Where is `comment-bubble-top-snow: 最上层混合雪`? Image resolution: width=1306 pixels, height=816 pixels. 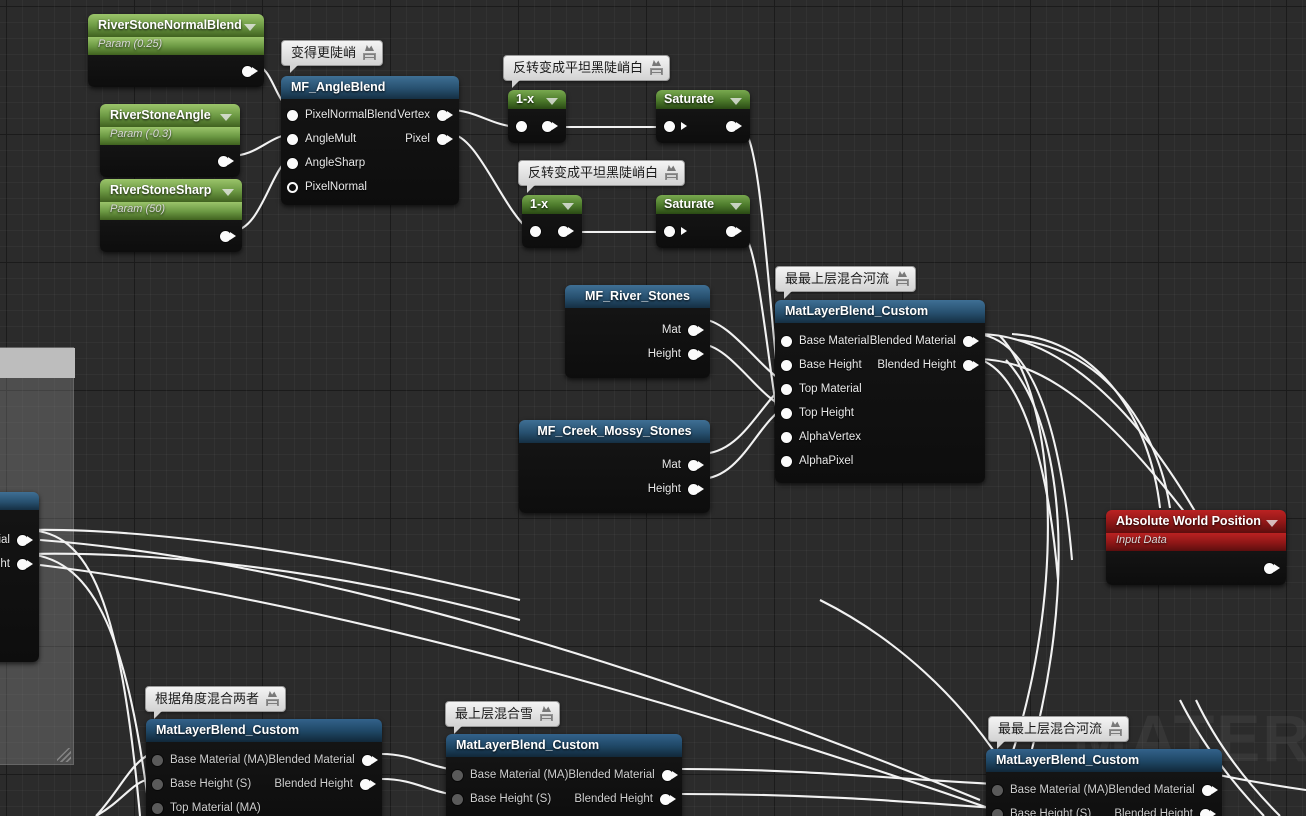
comment-bubble-top-snow: 最上层混合雪 is located at coordinates (503, 717).